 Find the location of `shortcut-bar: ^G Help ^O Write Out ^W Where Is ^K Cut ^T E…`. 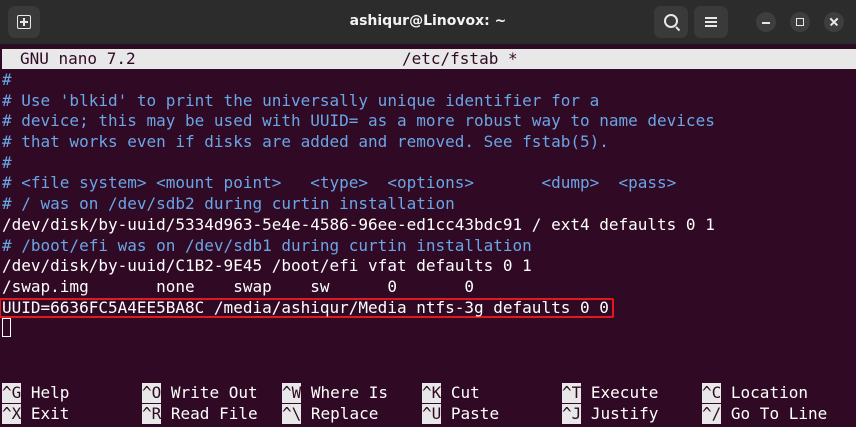

shortcut-bar: ^G Help ^O Write Out ^W Where Is ^K Cut ^T E… is located at coordinates (429, 404).